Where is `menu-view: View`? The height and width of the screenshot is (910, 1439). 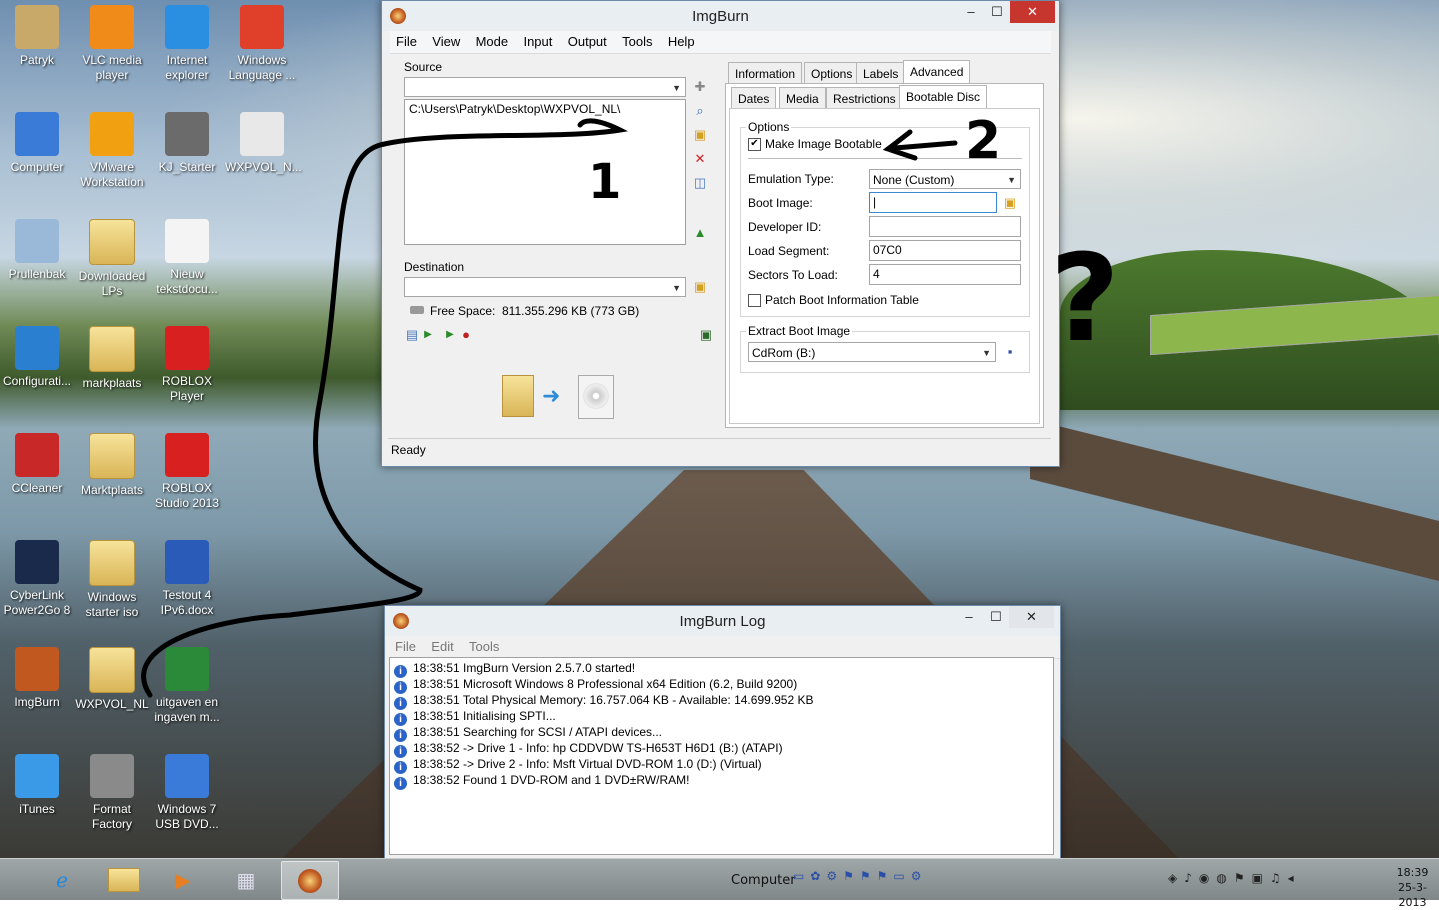 menu-view: View is located at coordinates (446, 42).